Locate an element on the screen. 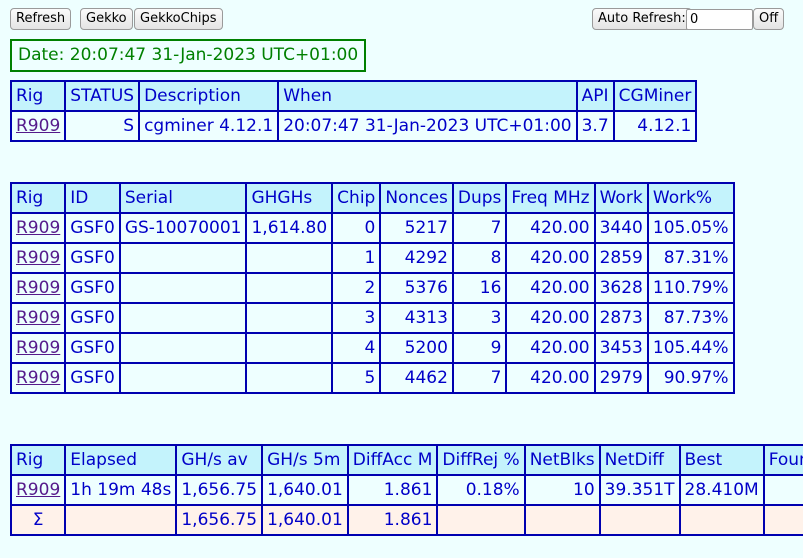 The height and width of the screenshot is (558, 803). header-ghs-av: GH/s av is located at coordinates (219, 460).